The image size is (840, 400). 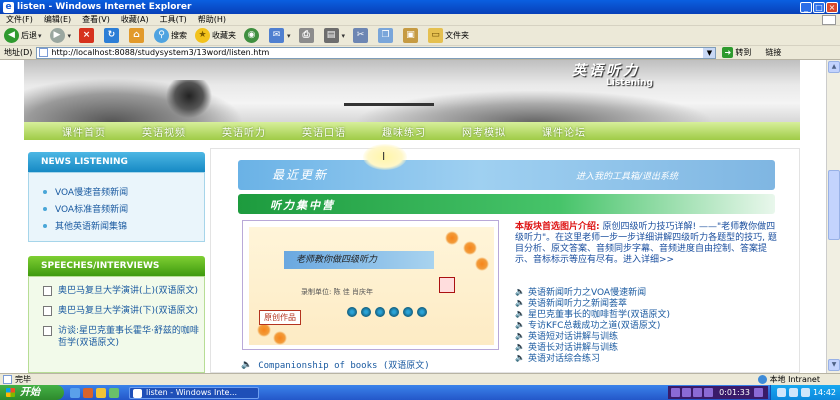 What do you see at coordinates (164, 131) in the screenshot?
I see `nav-video: 英语视频` at bounding box center [164, 131].